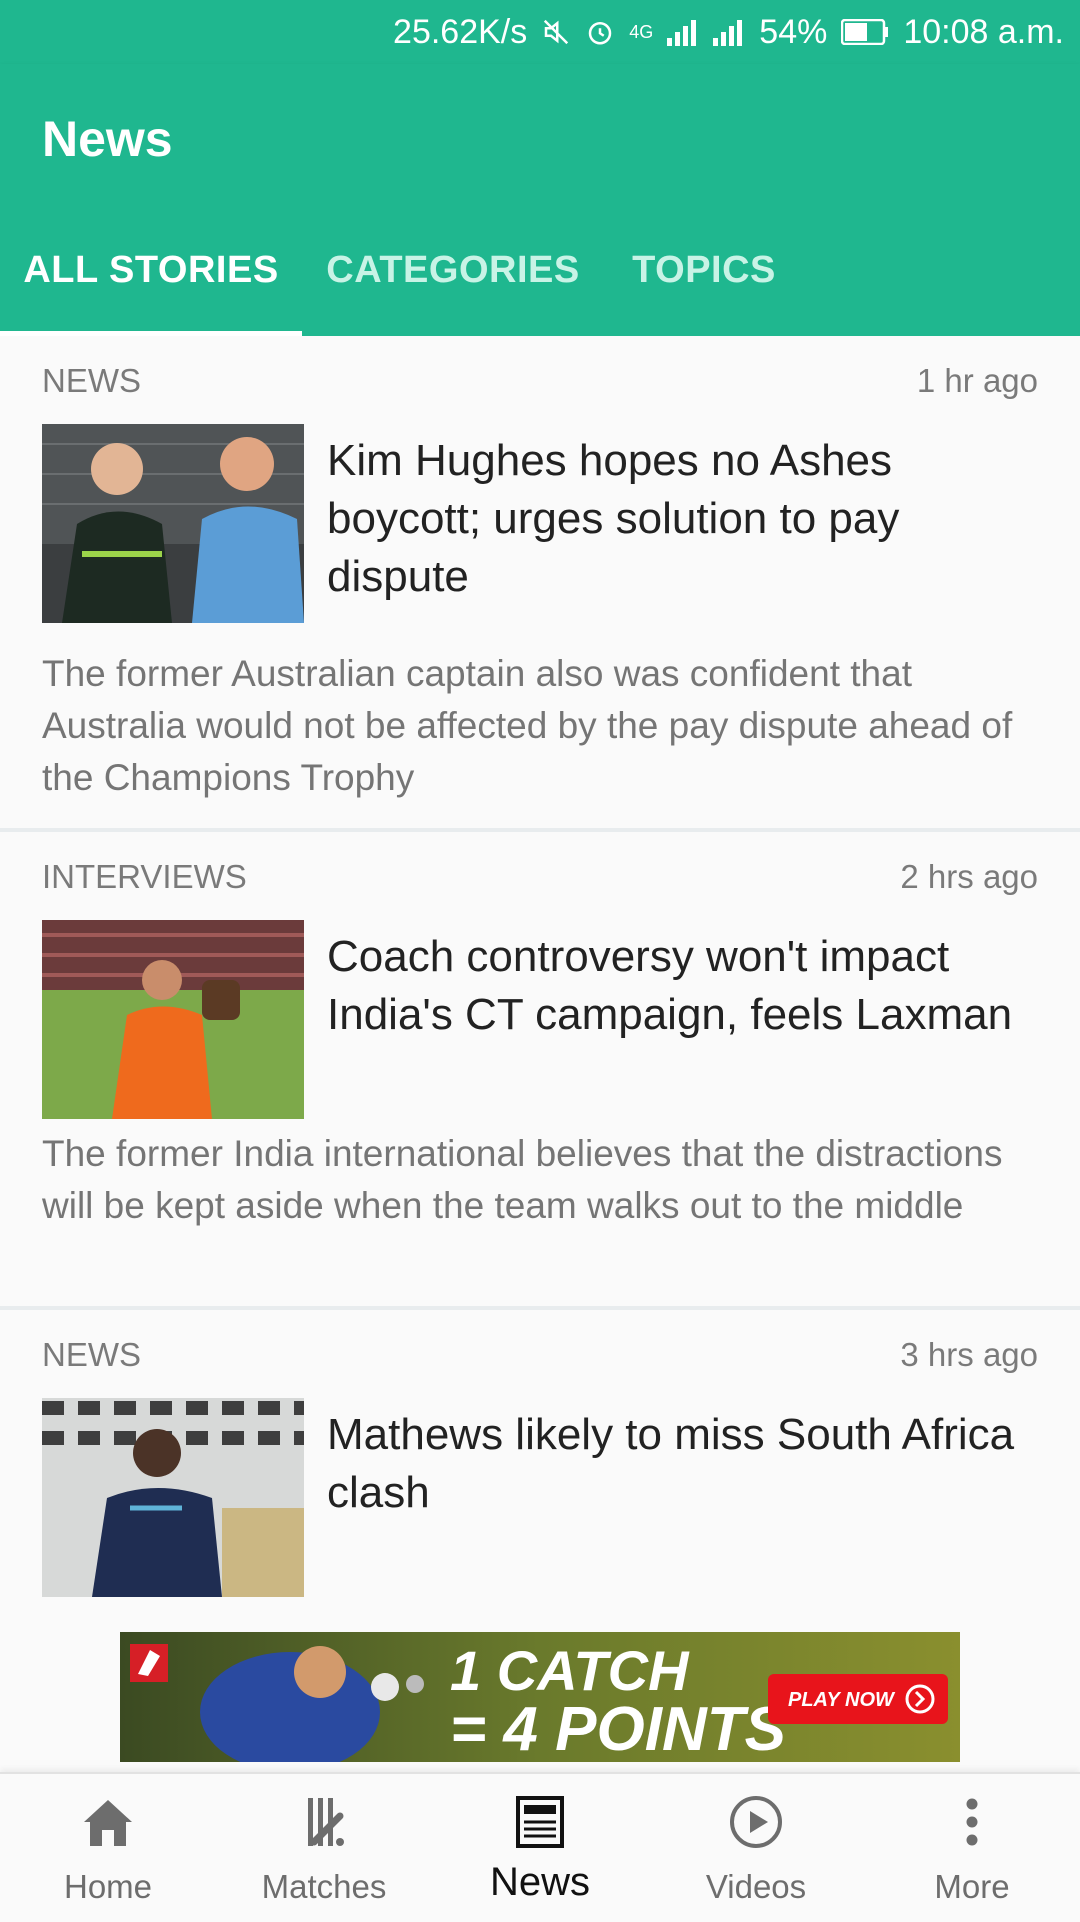 This screenshot has height=1922, width=1080. I want to click on article-time: 1 hr ago, so click(977, 380).